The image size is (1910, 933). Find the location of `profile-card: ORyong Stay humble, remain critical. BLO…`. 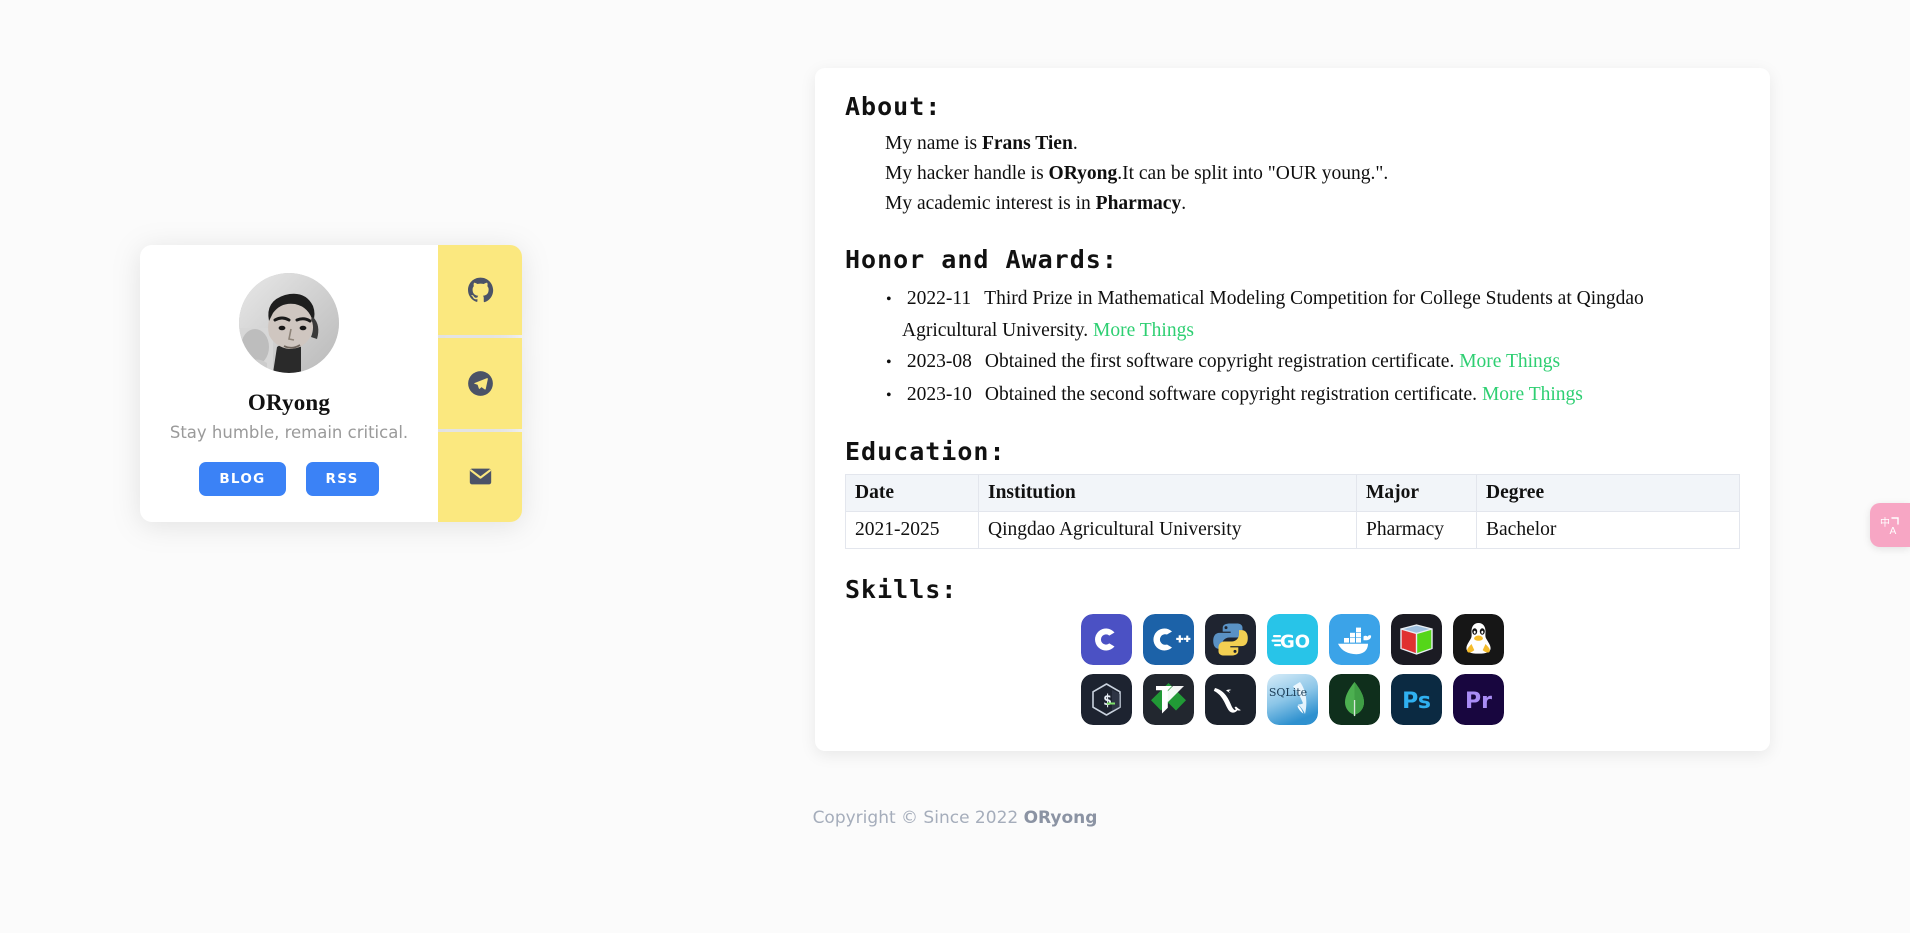

profile-card: ORyong Stay humble, remain critical. BLO… is located at coordinates (289, 383).